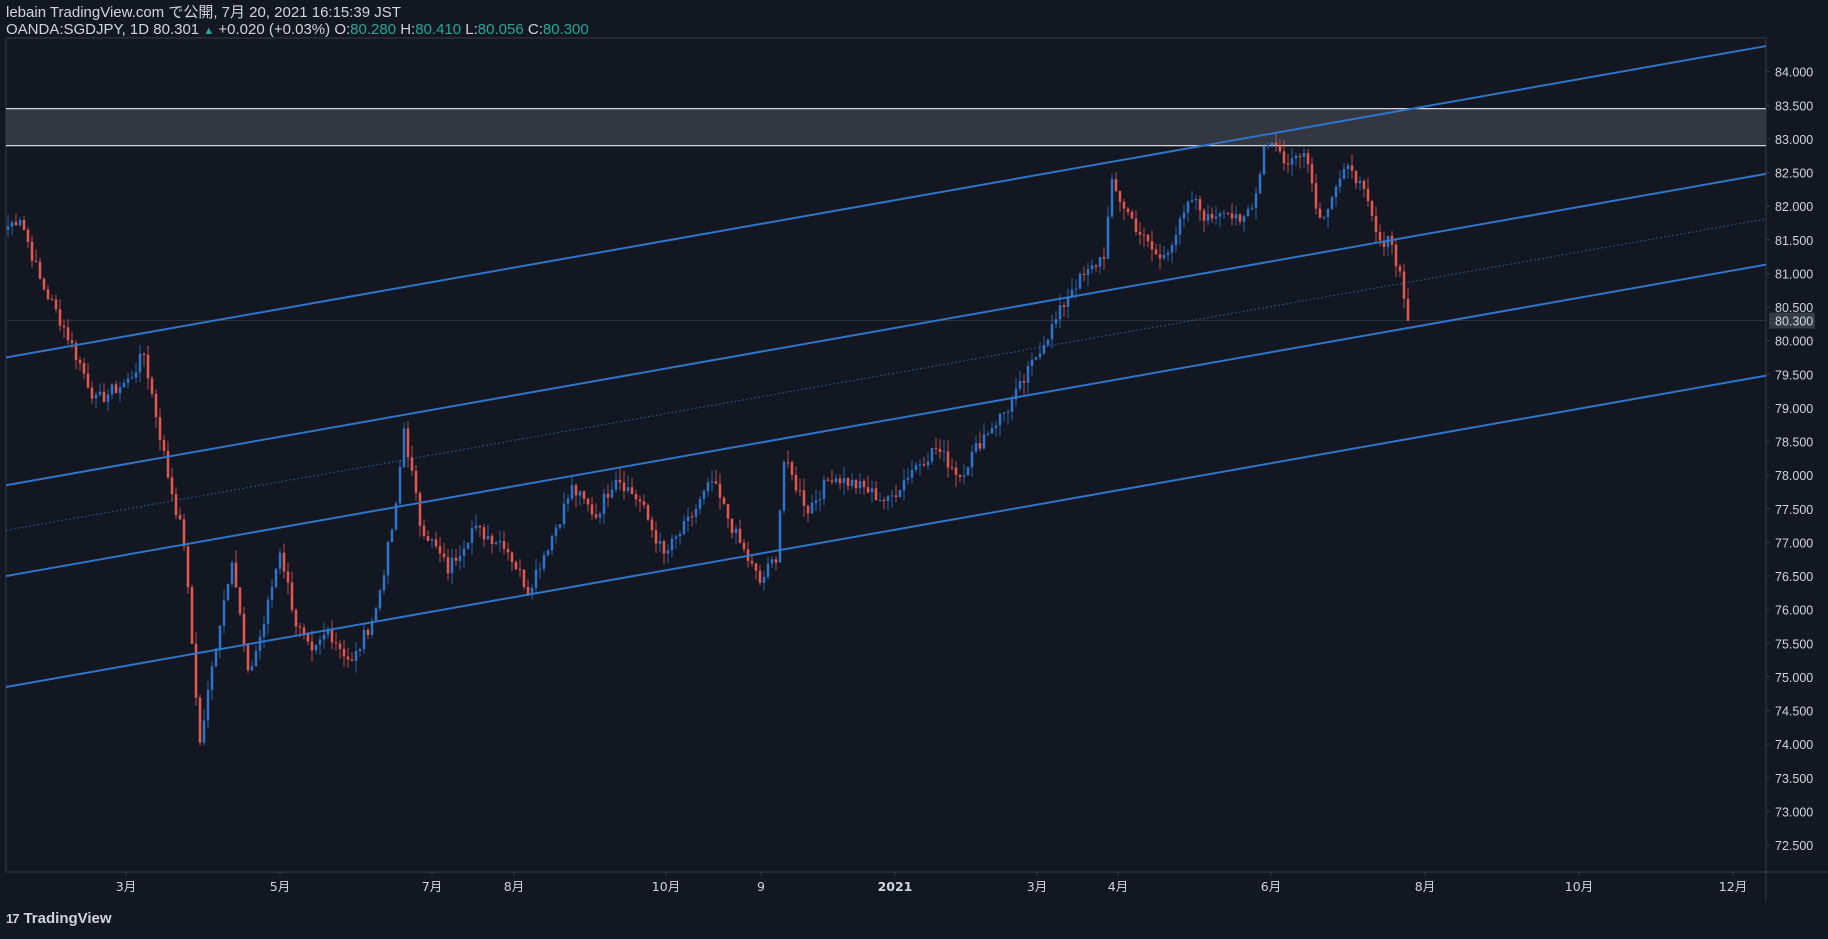 The height and width of the screenshot is (939, 1828). What do you see at coordinates (1794, 241) in the screenshot?
I see `price-tick-label: 81.500` at bounding box center [1794, 241].